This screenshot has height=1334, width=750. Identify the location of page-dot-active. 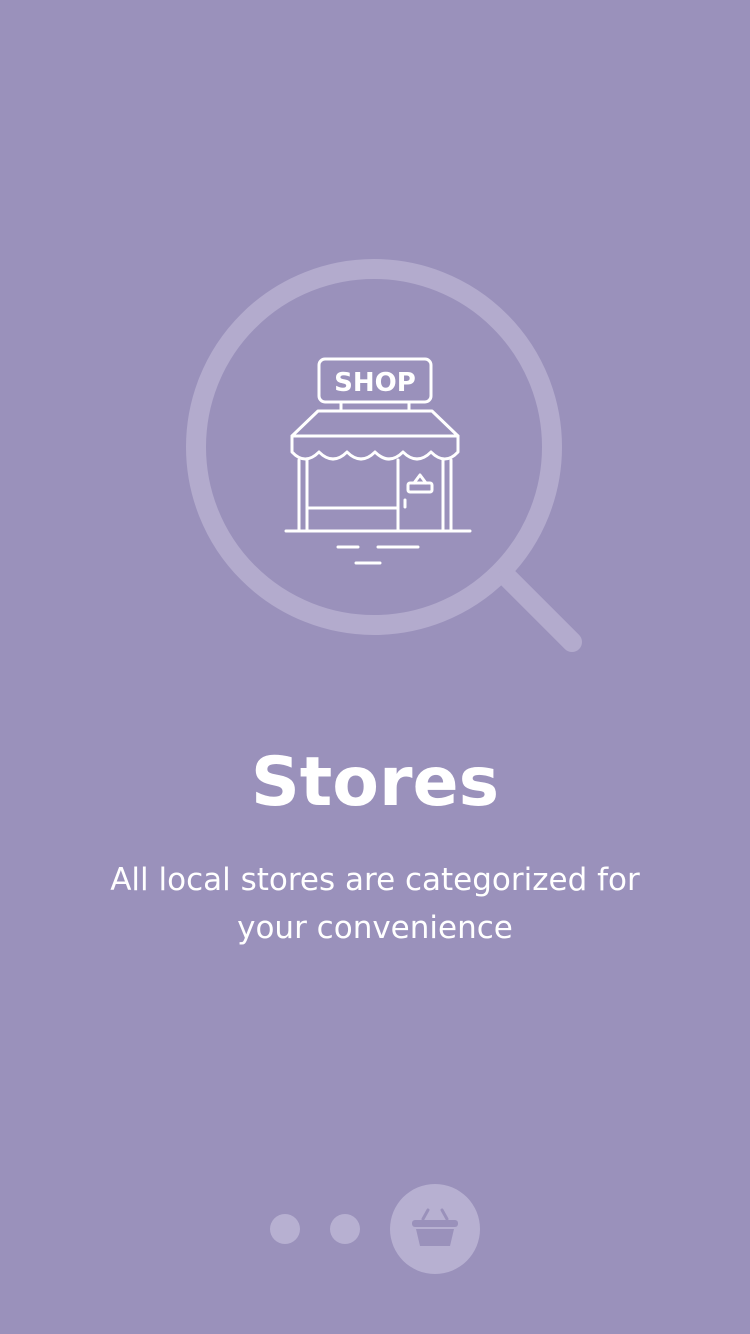
(435, 1229).